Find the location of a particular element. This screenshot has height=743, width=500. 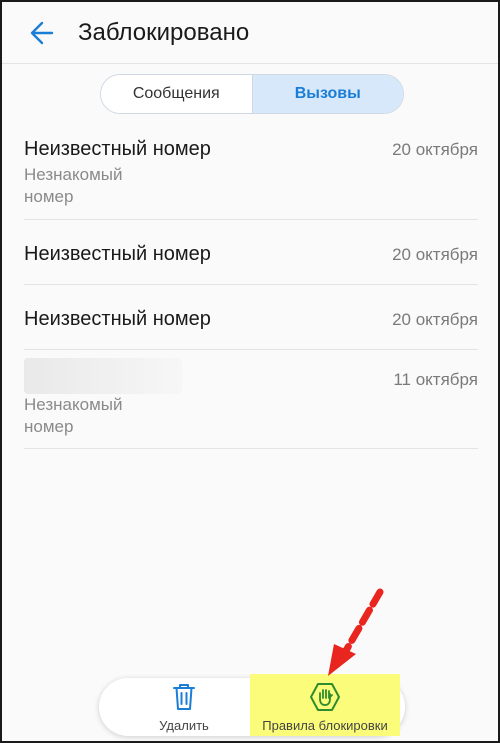

blocking-rules-label: Правила блокировки is located at coordinates (325, 725).